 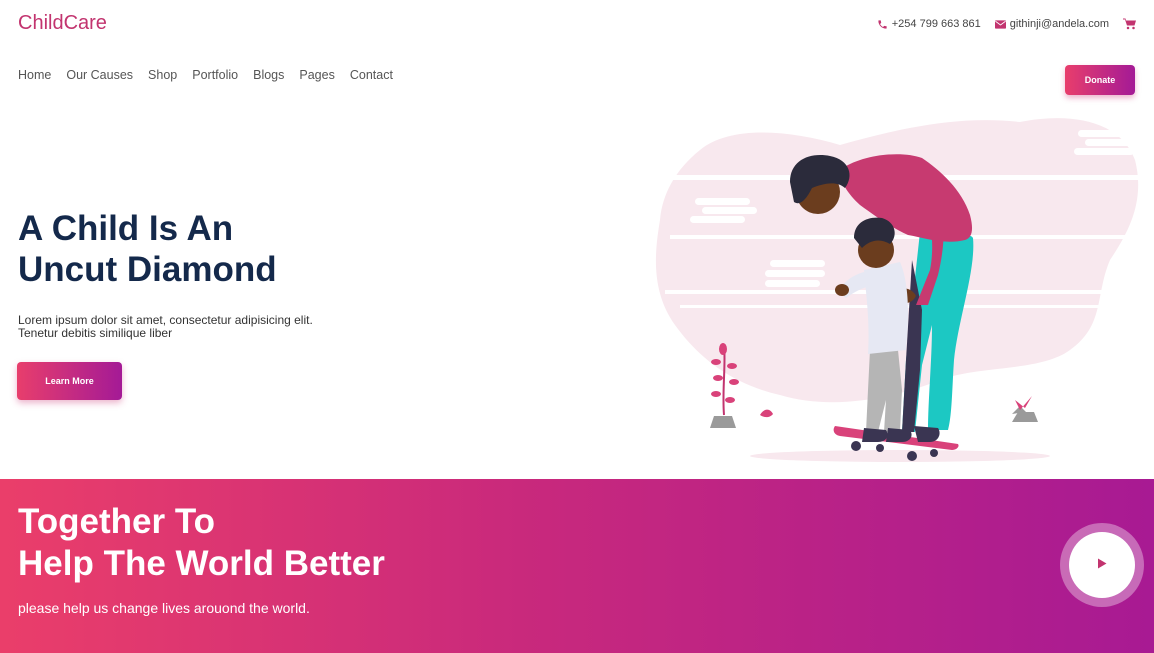 I want to click on play-icon, so click(x=1102, y=565).